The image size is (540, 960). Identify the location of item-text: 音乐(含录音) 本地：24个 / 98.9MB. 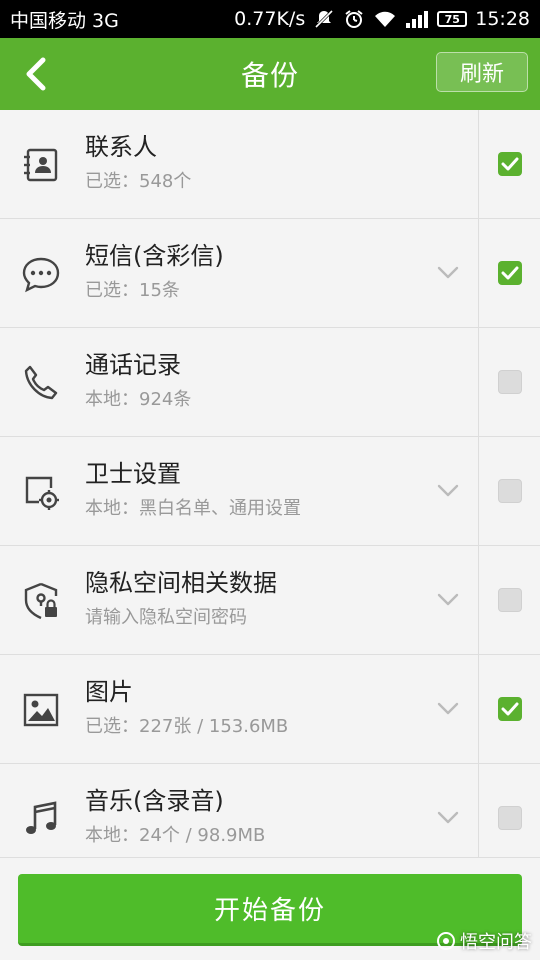
(175, 817).